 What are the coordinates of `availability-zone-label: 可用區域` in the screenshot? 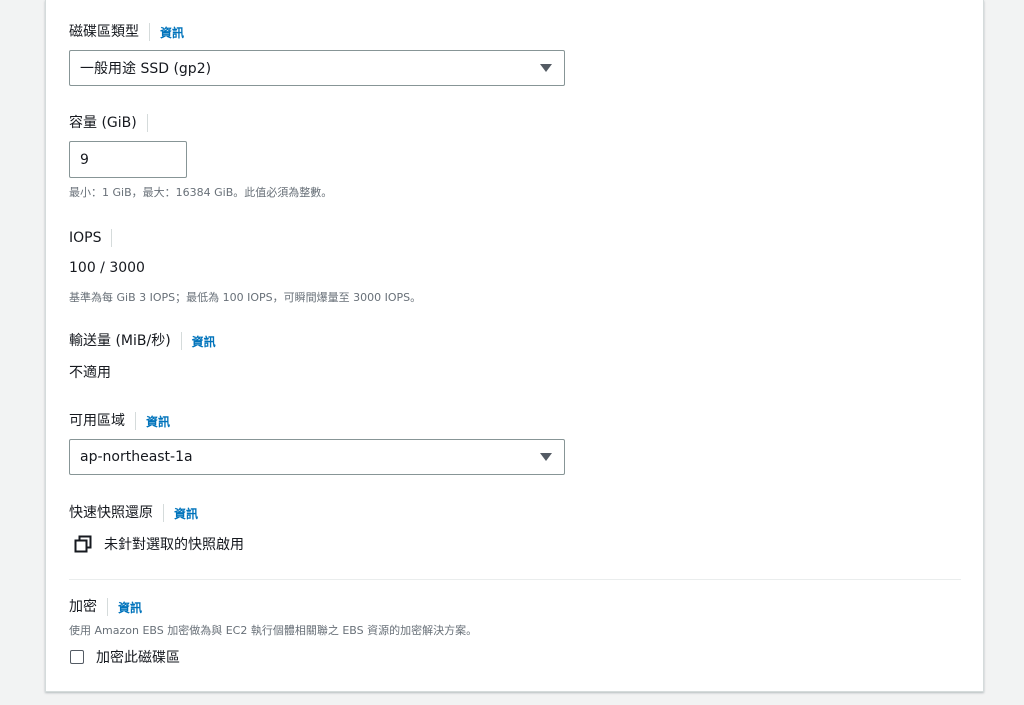 It's located at (97, 421).